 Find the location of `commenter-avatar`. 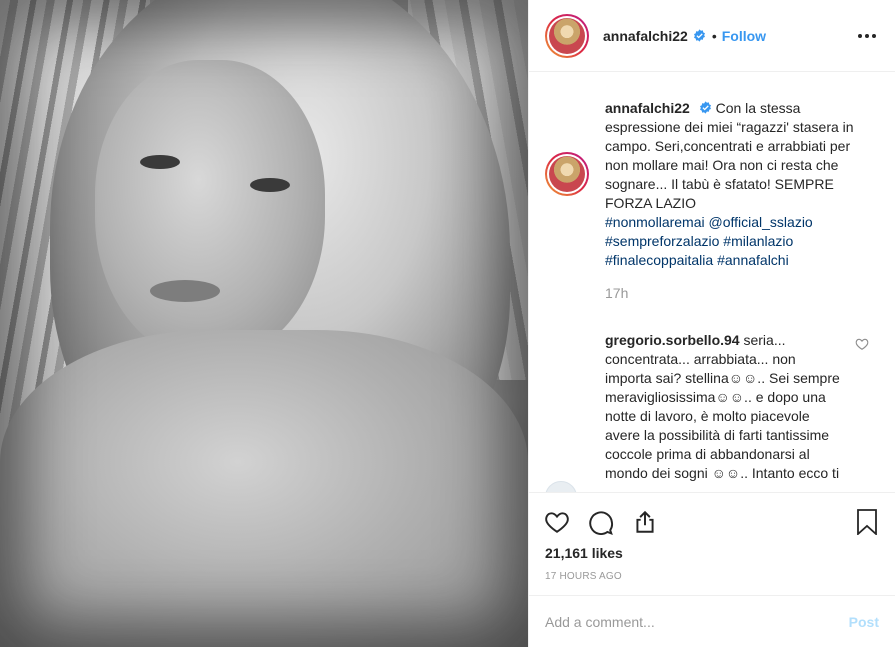

commenter-avatar is located at coordinates (561, 486).